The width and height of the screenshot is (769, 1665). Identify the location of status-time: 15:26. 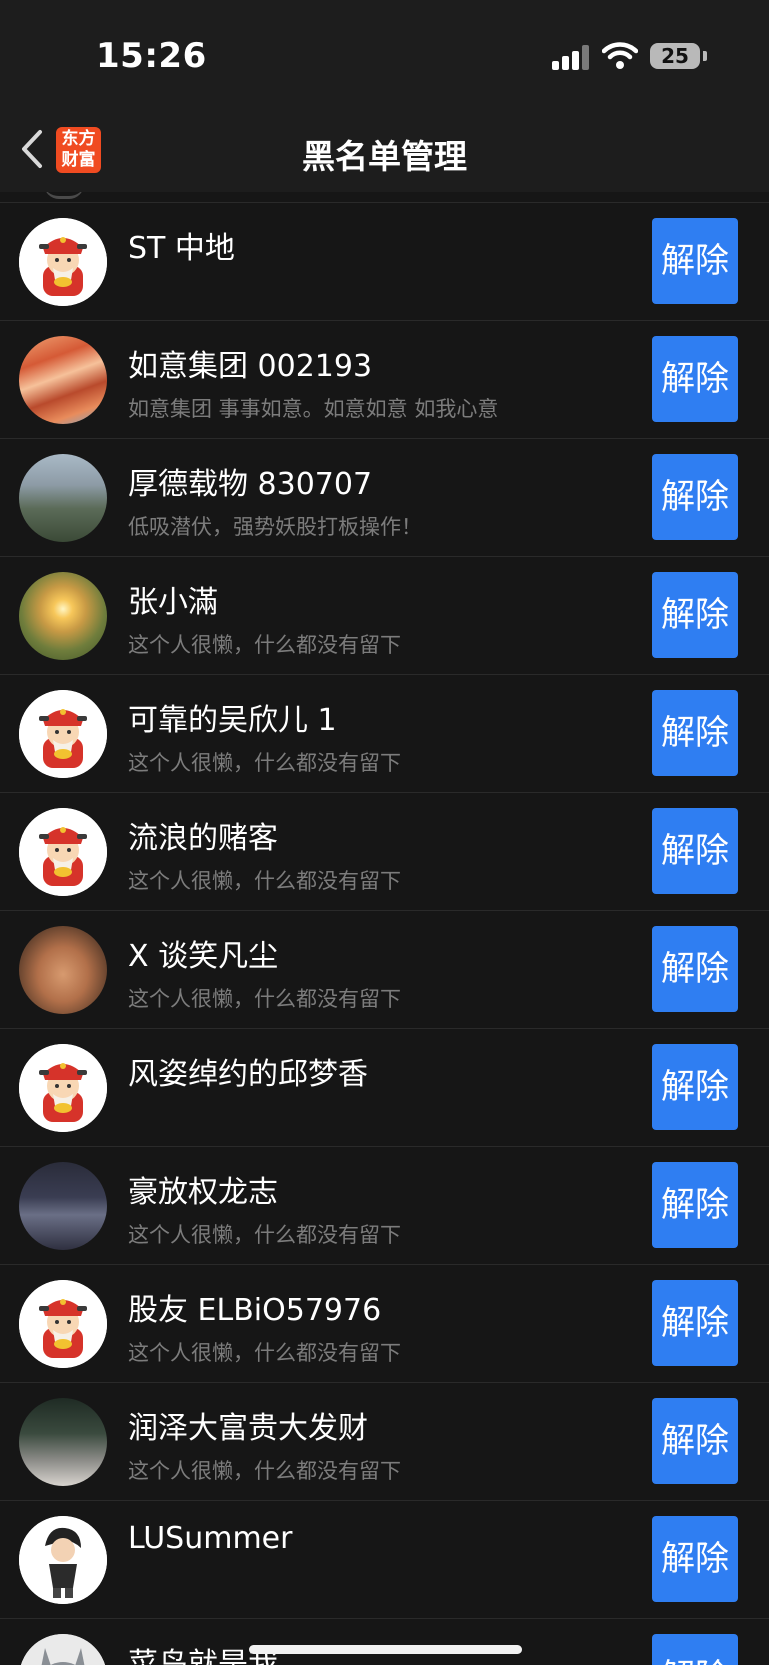
(151, 56).